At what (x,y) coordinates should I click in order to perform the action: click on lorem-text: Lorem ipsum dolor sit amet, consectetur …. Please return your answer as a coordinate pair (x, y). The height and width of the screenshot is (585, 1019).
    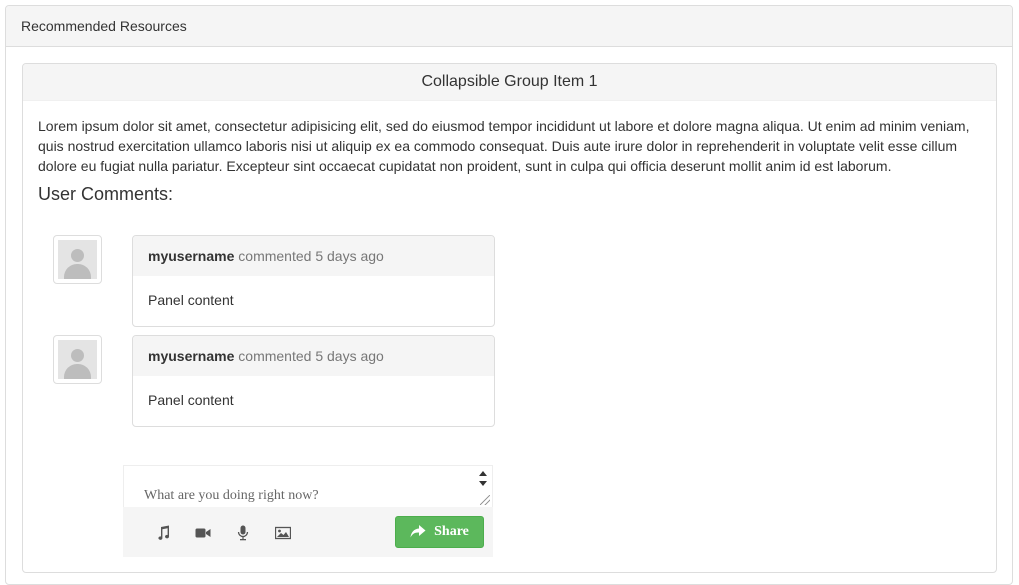
    Looking at the image, I should click on (504, 146).